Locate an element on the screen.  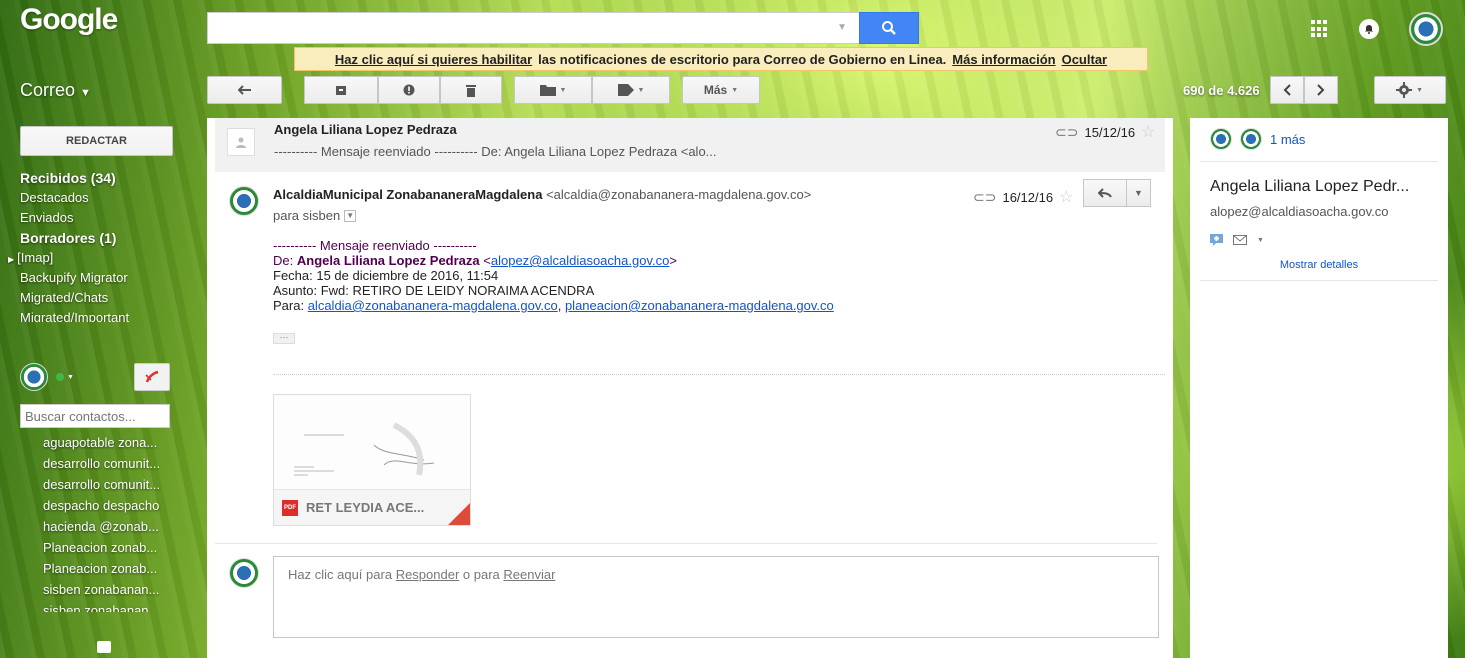
contact-actions: ▼ is located at coordinates (1237, 240).